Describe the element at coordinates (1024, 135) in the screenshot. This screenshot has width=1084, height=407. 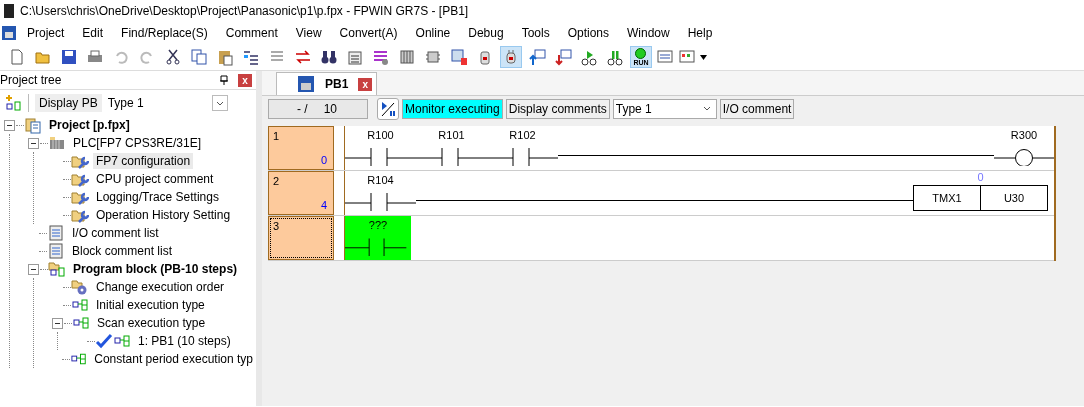
I see `coil-label: R300` at that location.